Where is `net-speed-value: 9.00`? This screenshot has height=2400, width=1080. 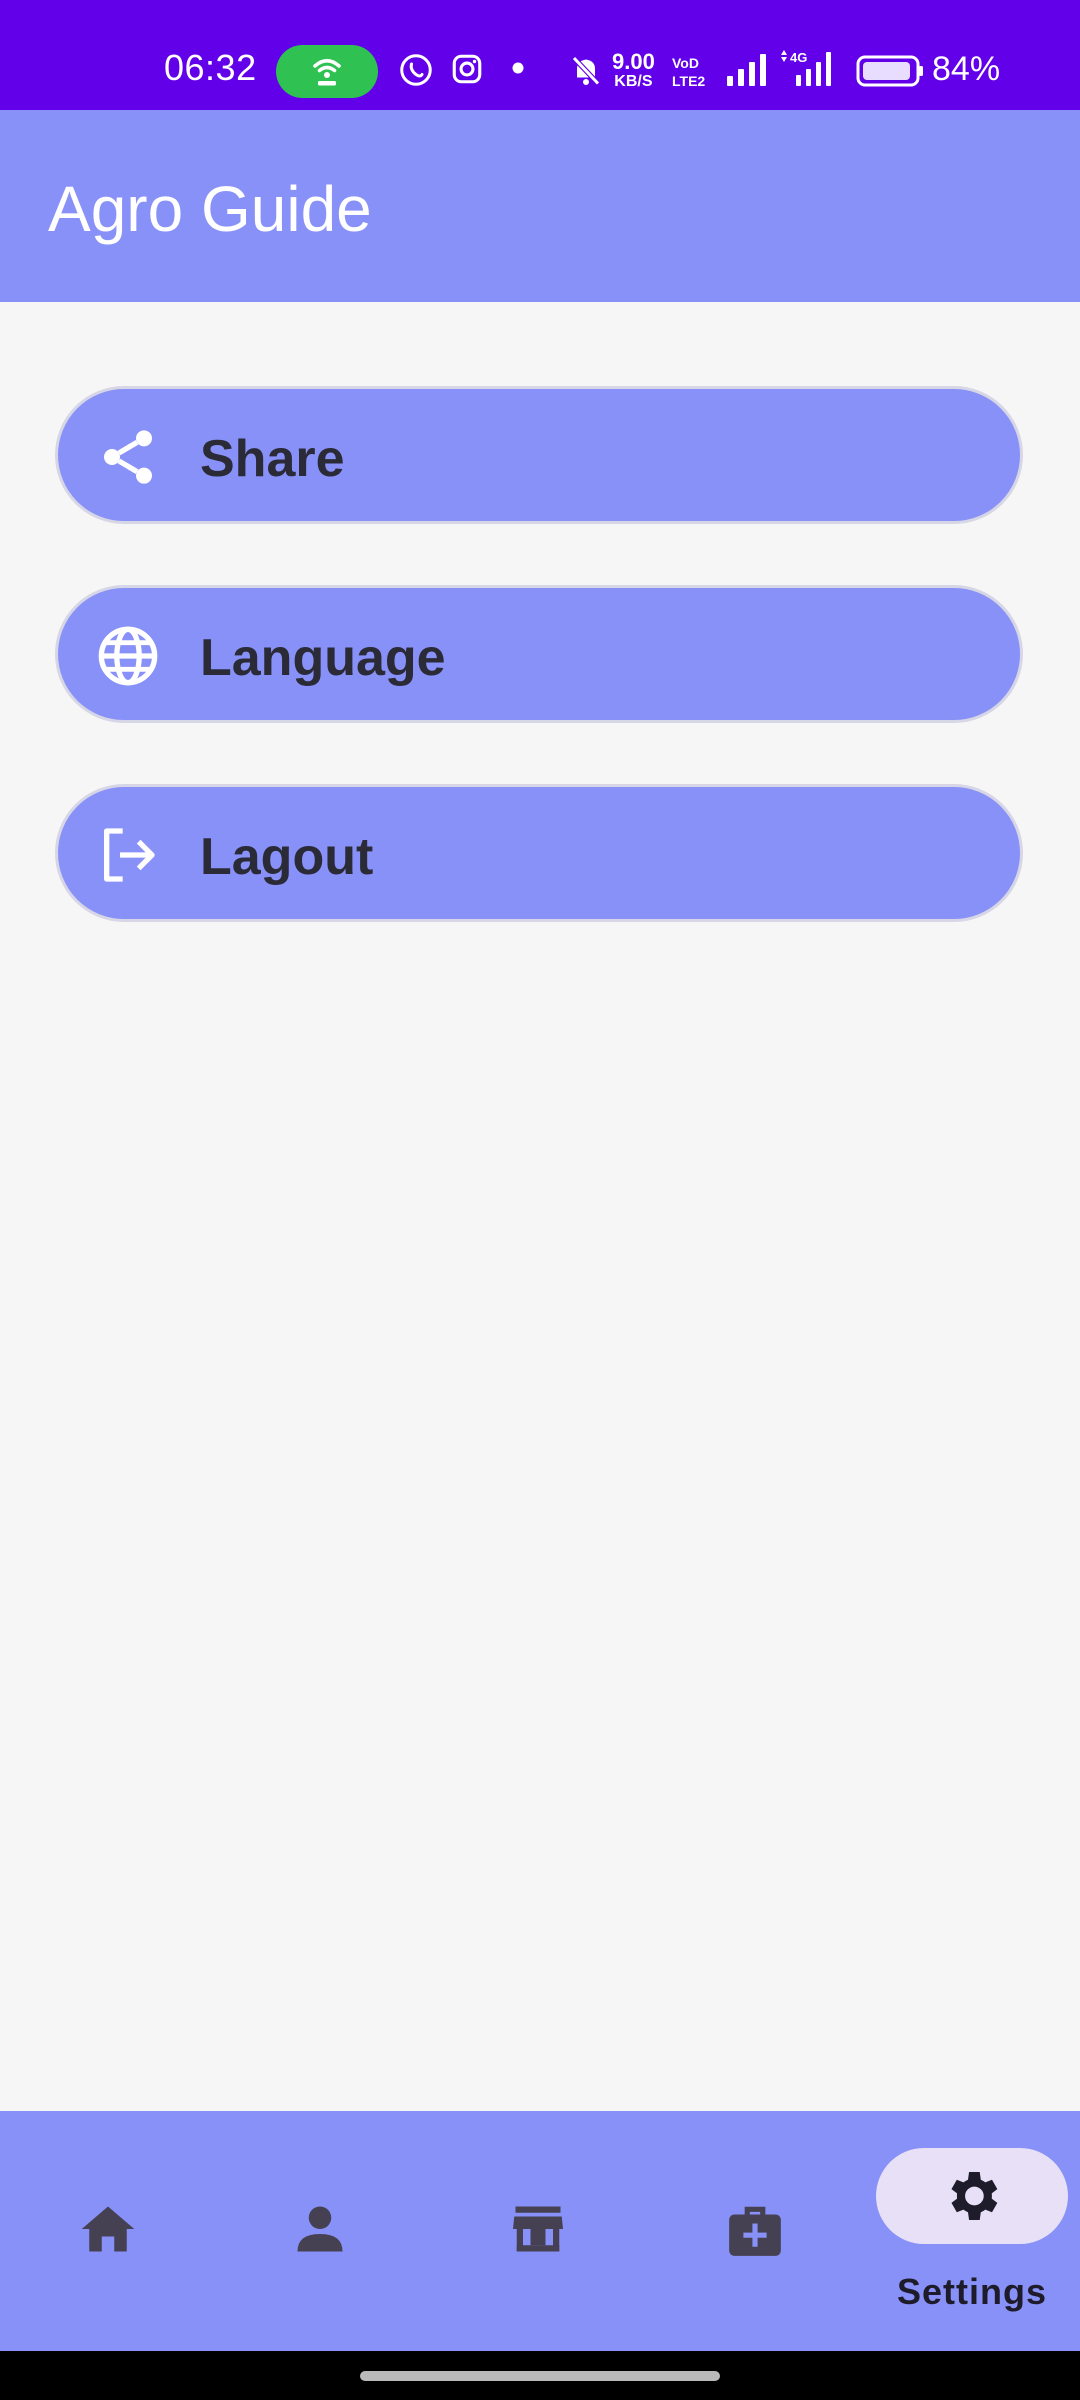
net-speed-value: 9.00 is located at coordinates (633, 61).